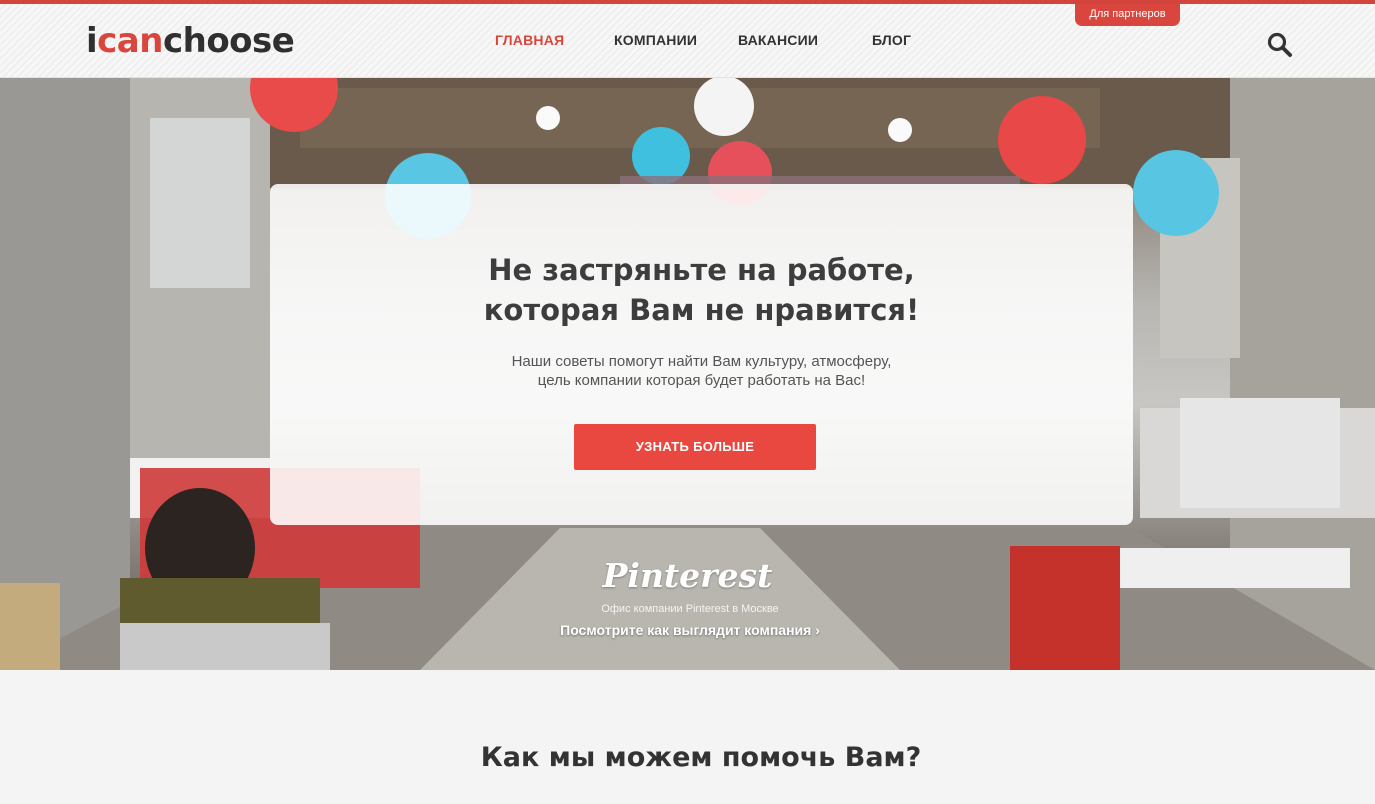 This screenshot has height=804, width=1375. Describe the element at coordinates (690, 609) in the screenshot. I see `company-caption: Офис компании Pinterest в Москве` at that location.